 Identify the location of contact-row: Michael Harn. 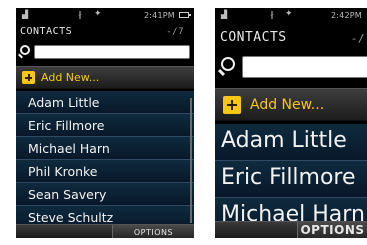
(105, 148).